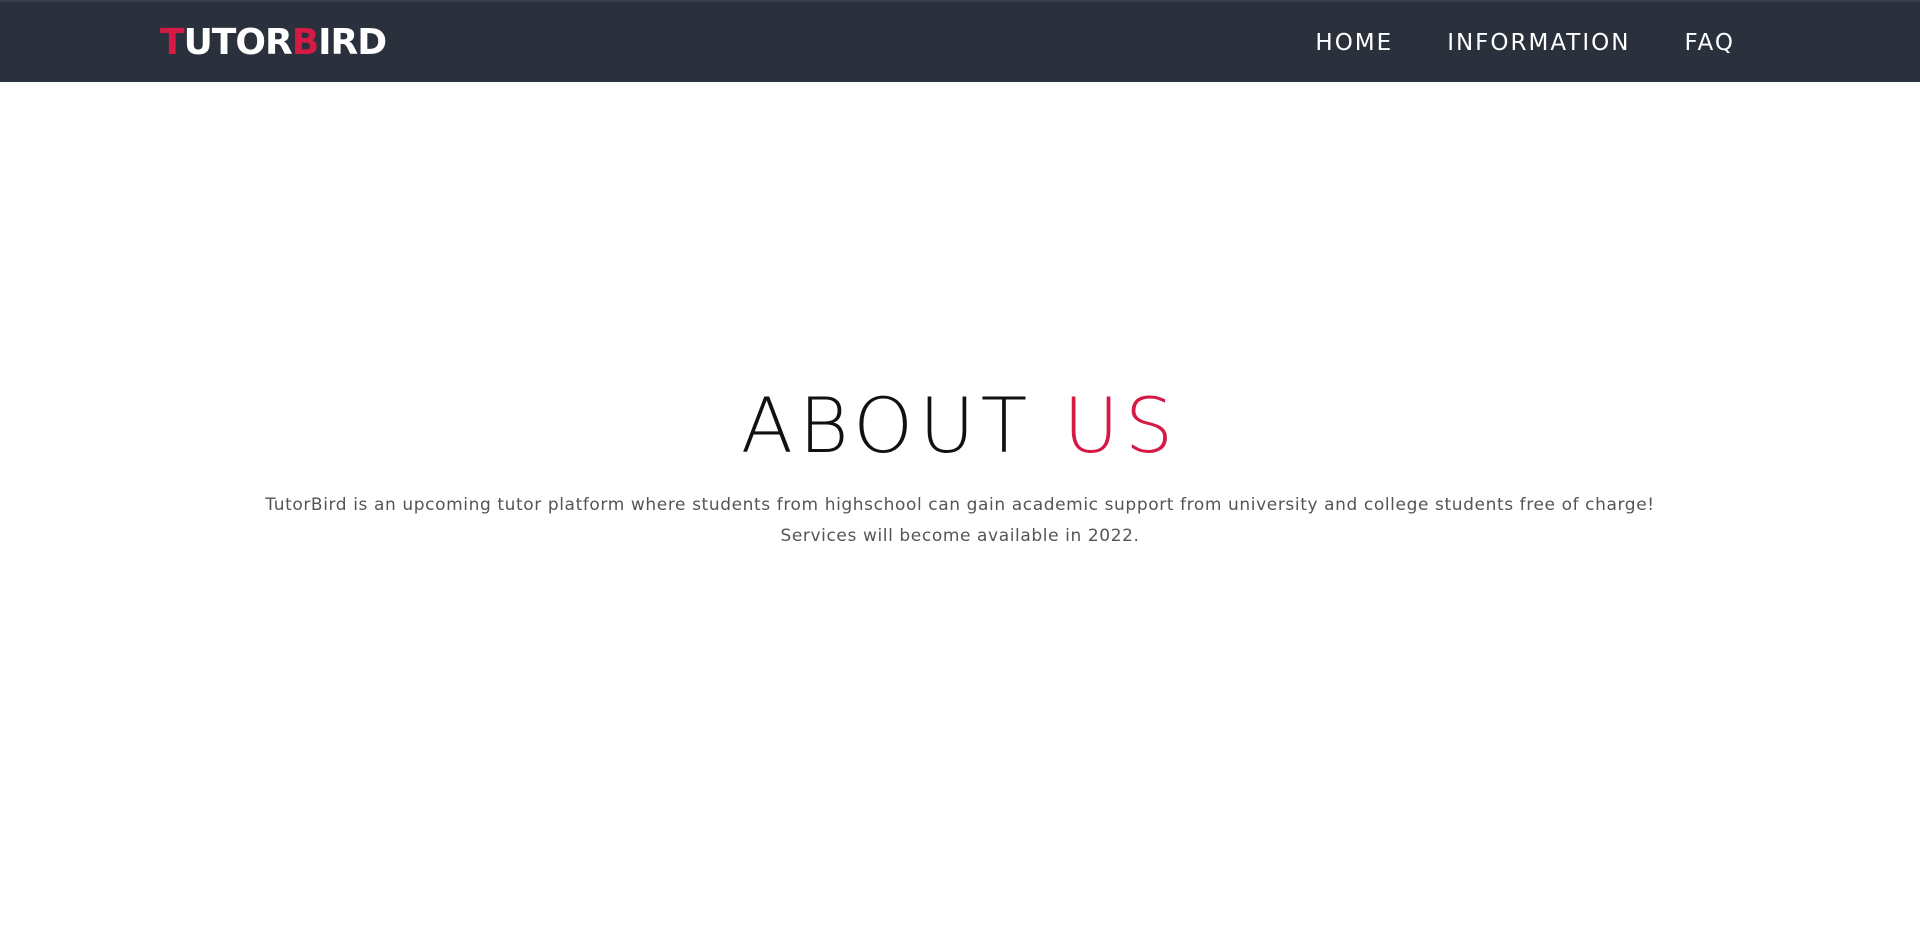 The height and width of the screenshot is (944, 1920). What do you see at coordinates (1121, 425) in the screenshot?
I see `about-title-accent: US` at bounding box center [1121, 425].